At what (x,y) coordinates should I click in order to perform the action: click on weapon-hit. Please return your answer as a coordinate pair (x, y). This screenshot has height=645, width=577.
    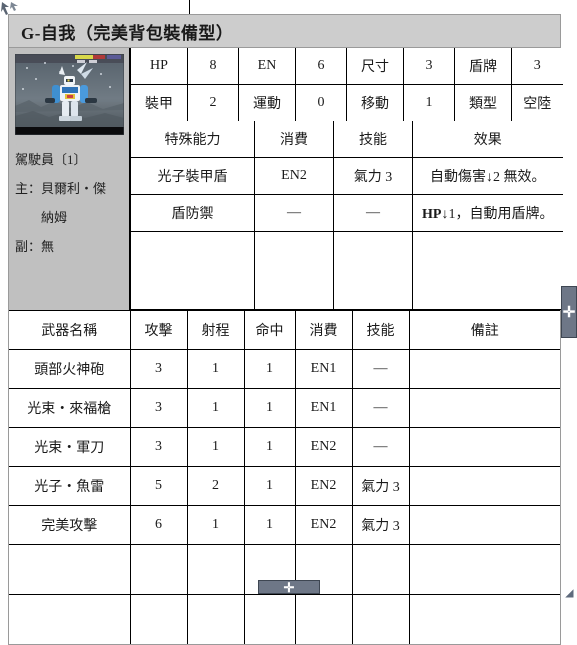
    Looking at the image, I should click on (269, 619).